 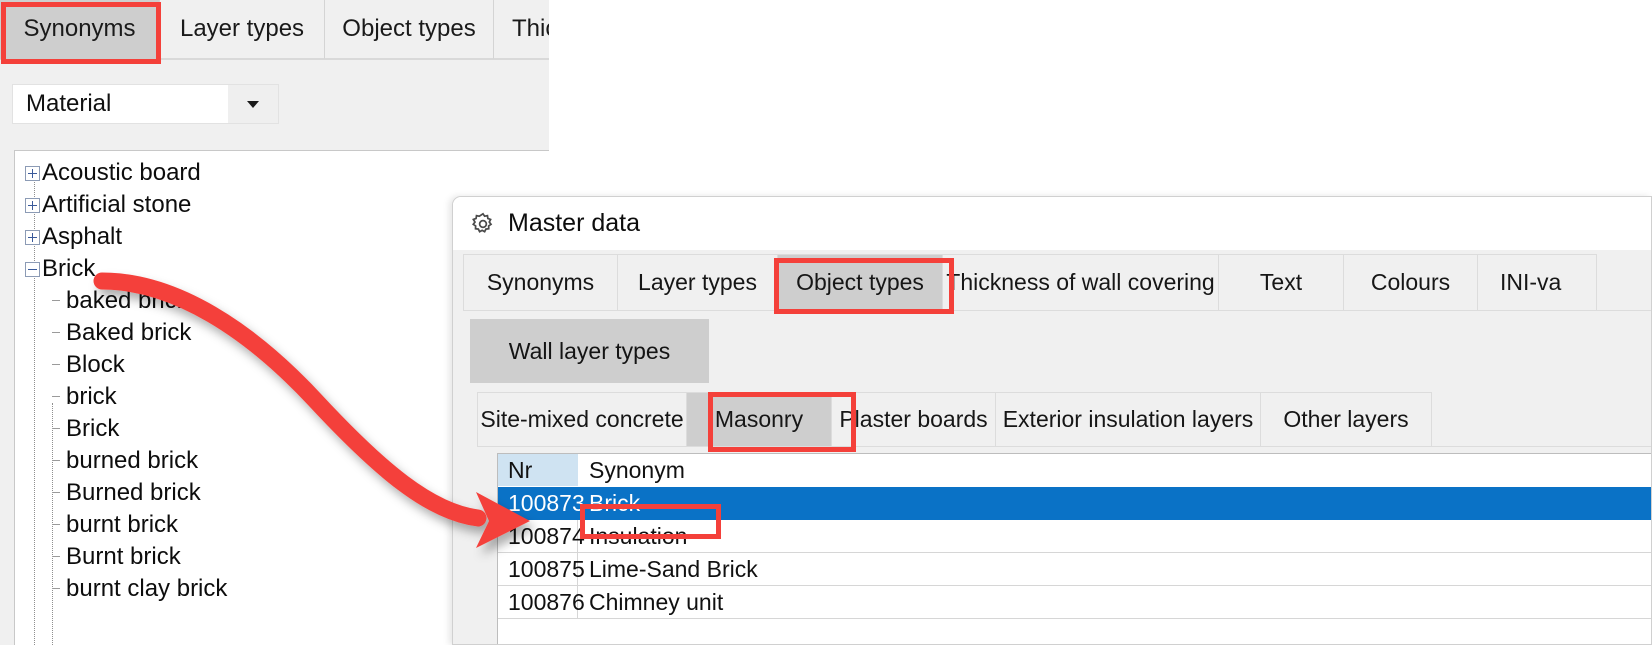 What do you see at coordinates (117, 204) in the screenshot?
I see `tree-node-label: Artificial stone` at bounding box center [117, 204].